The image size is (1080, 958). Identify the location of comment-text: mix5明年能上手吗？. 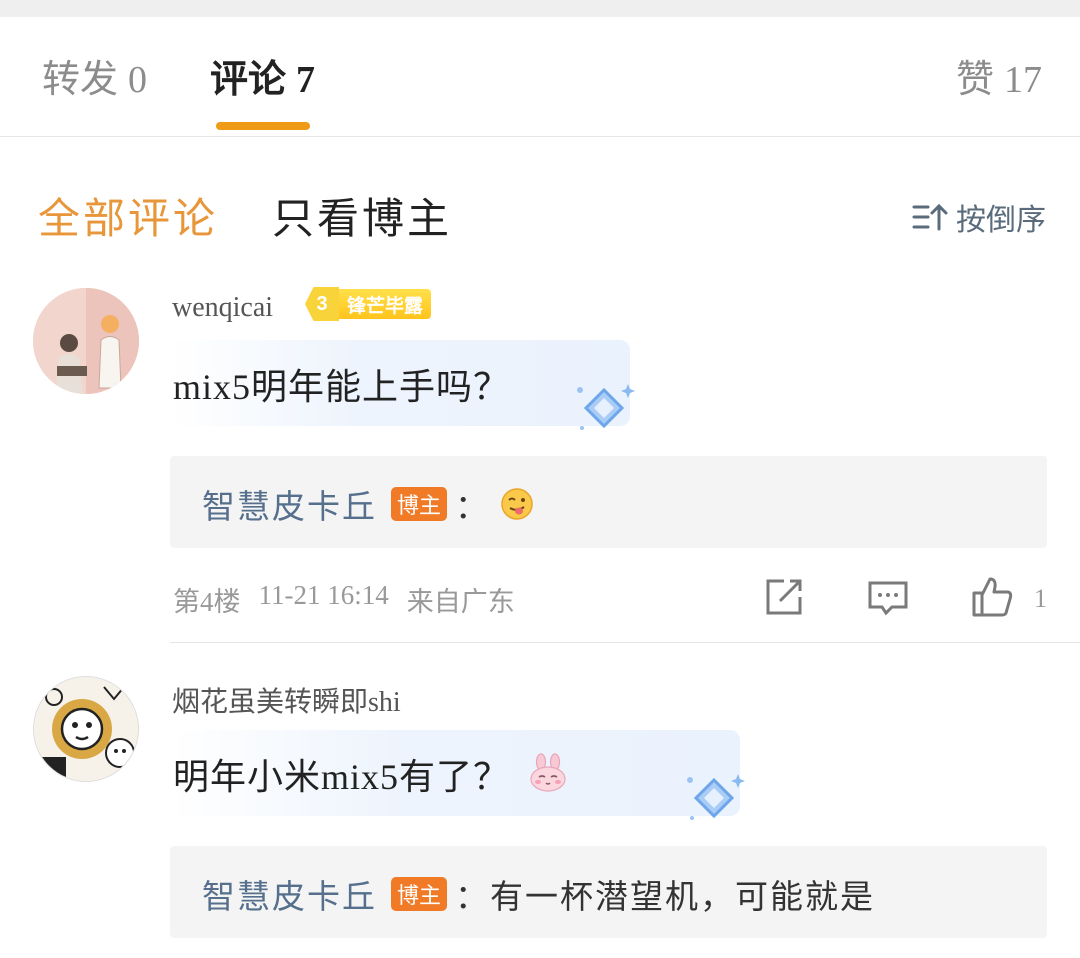
(341, 384).